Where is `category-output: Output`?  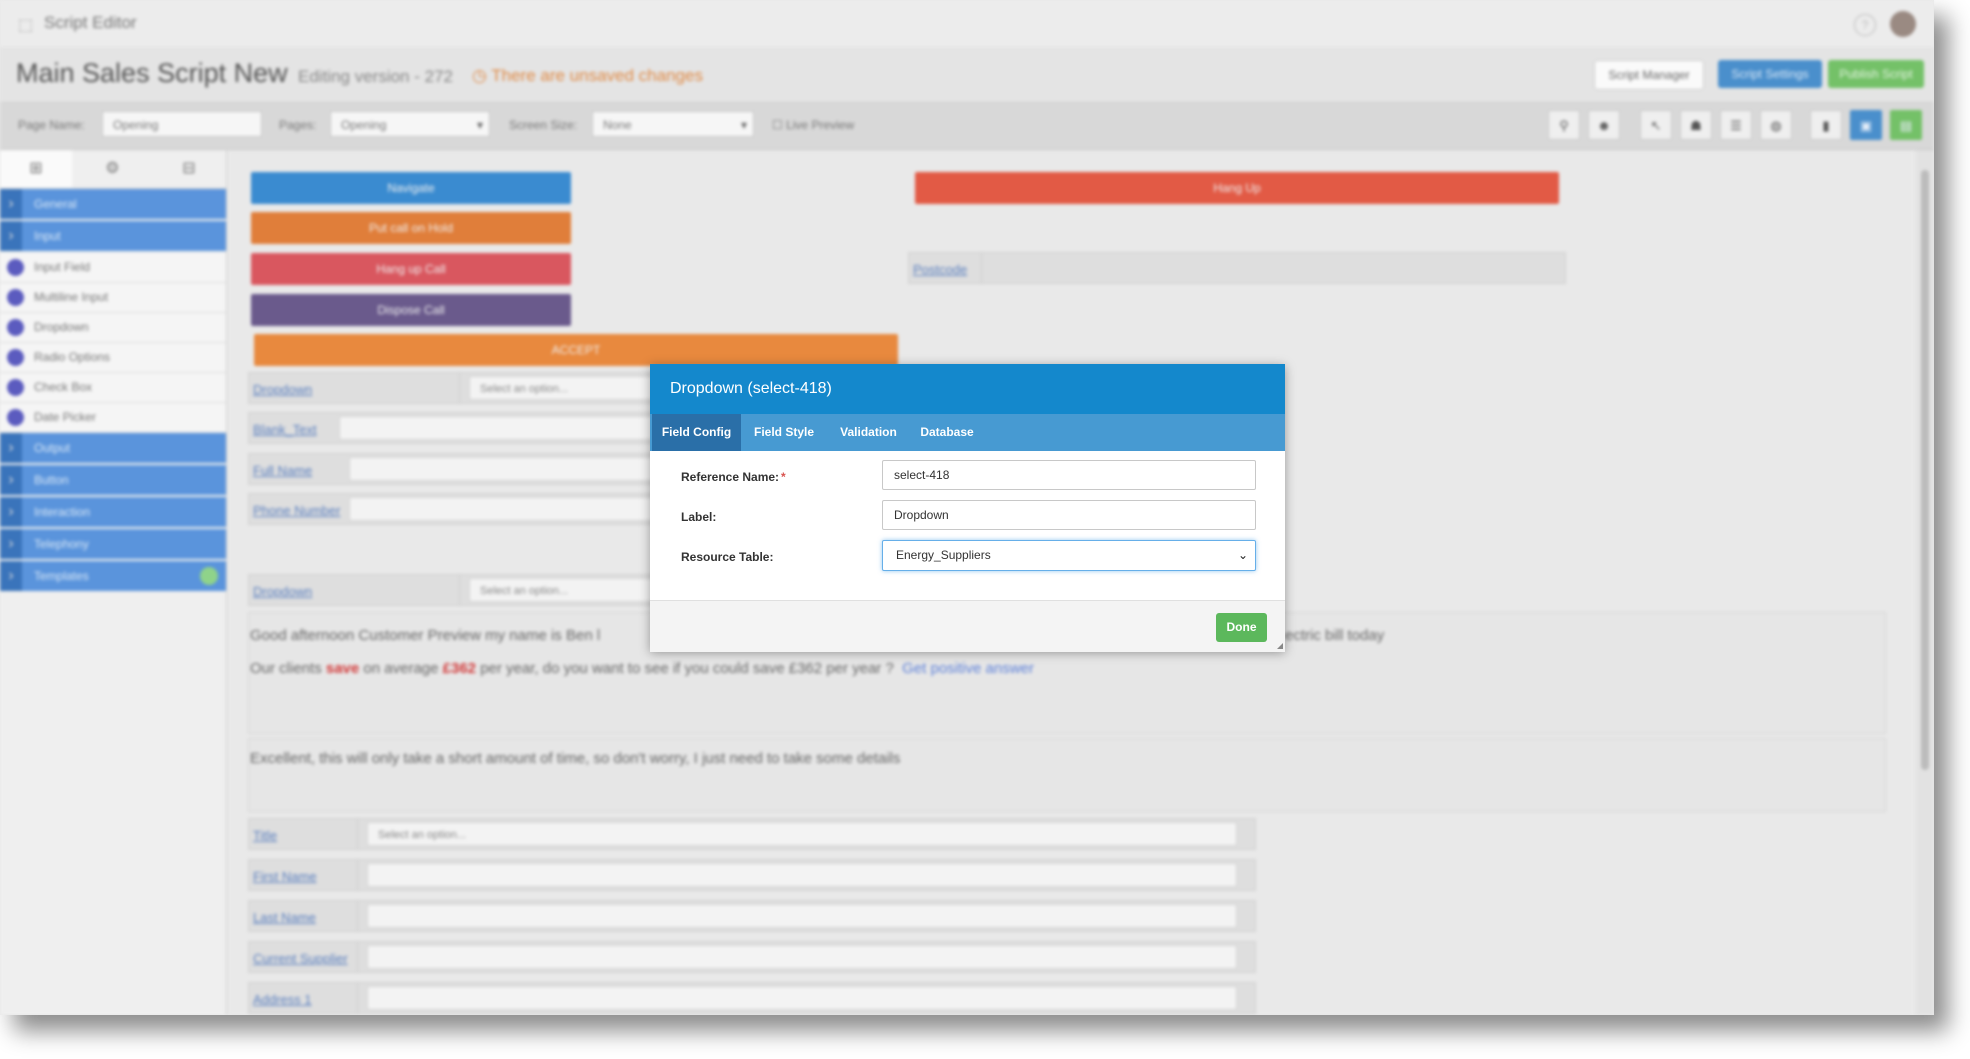 category-output: Output is located at coordinates (113, 448).